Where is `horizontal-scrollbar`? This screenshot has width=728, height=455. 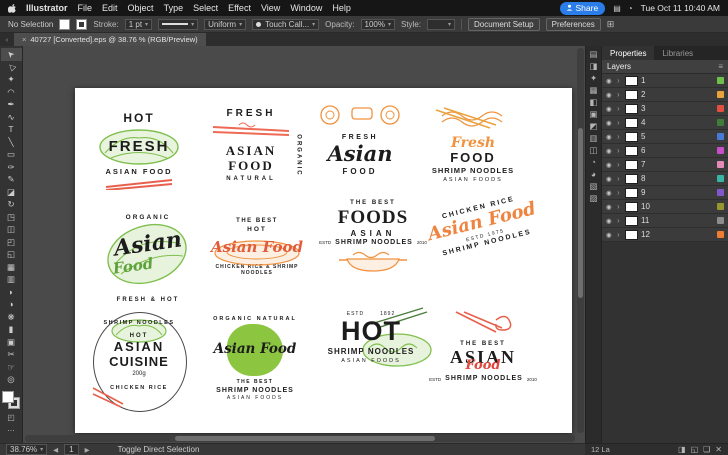
horizontal-scrollbar is located at coordinates (300, 438).